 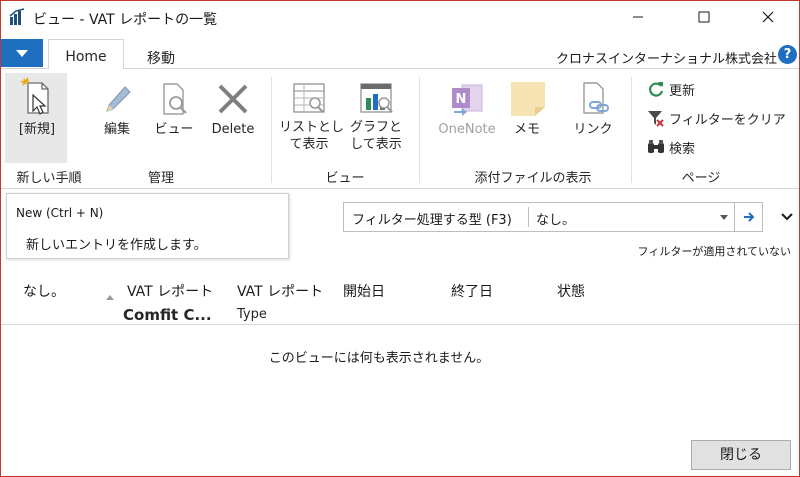 I want to click on ribbon-tabs: Home 移動 クロナスインターナショナル株式会社 ?, so click(x=400, y=54).